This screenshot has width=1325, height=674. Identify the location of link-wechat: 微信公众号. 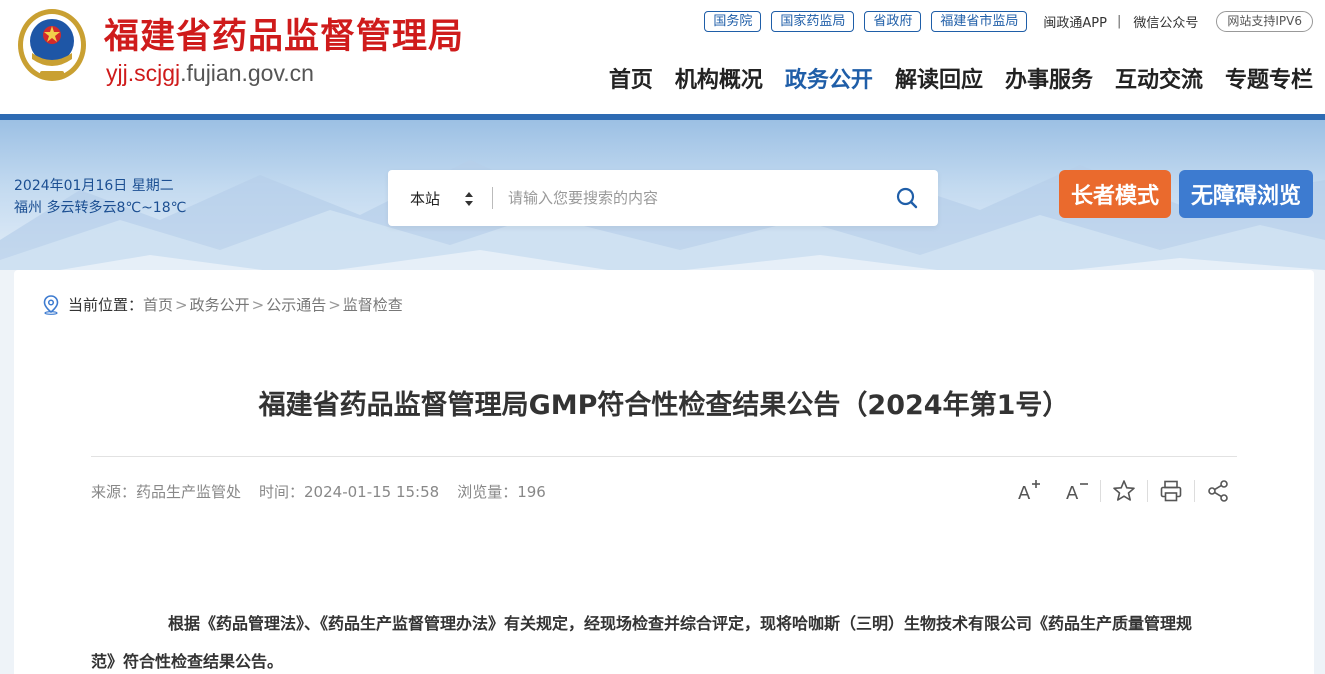
(1165, 21).